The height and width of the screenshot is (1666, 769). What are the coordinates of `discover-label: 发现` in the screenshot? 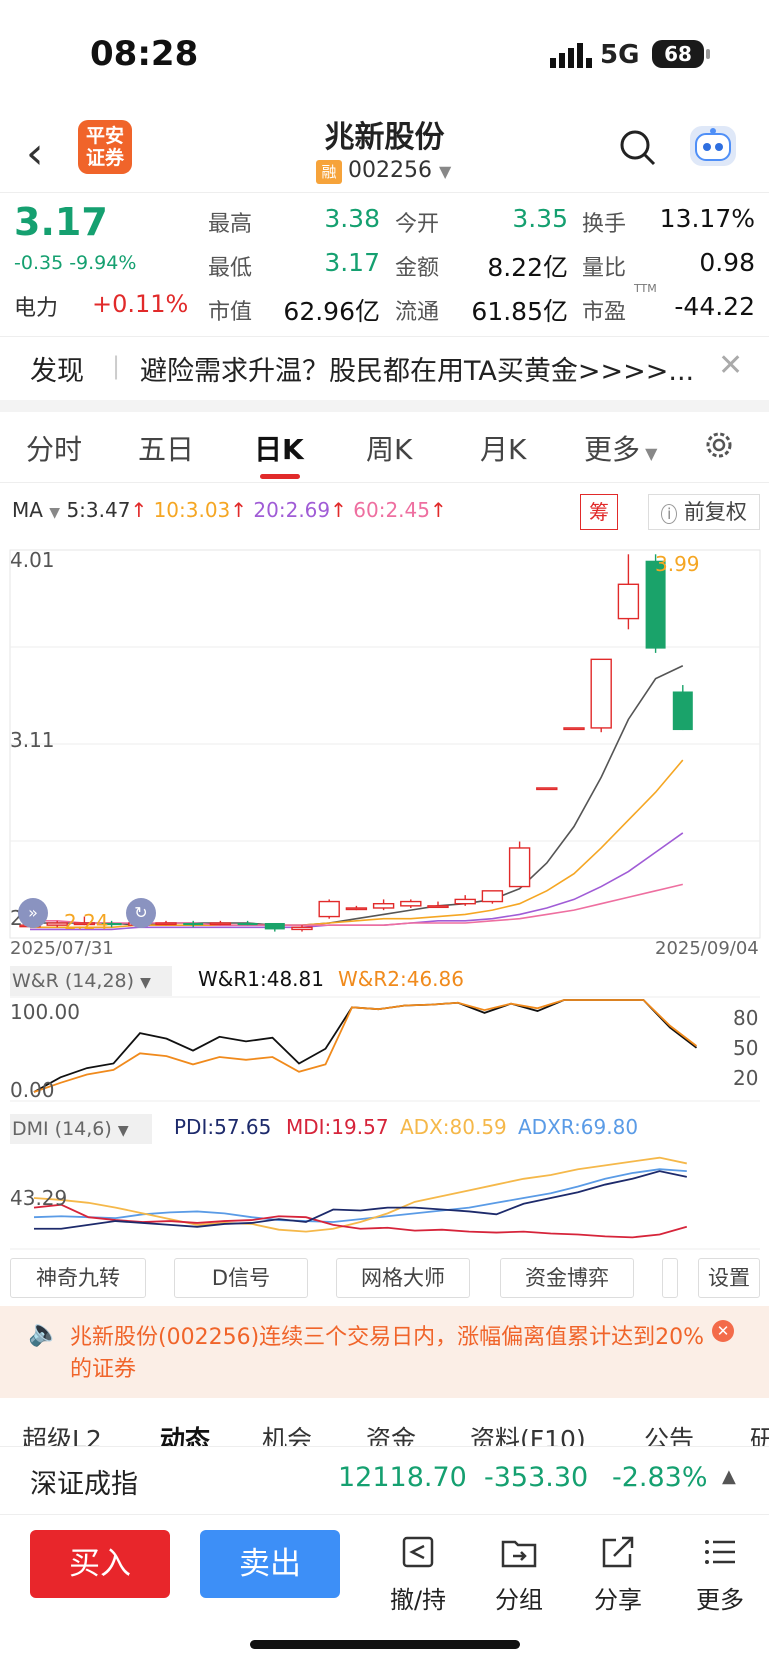 It's located at (57, 371).